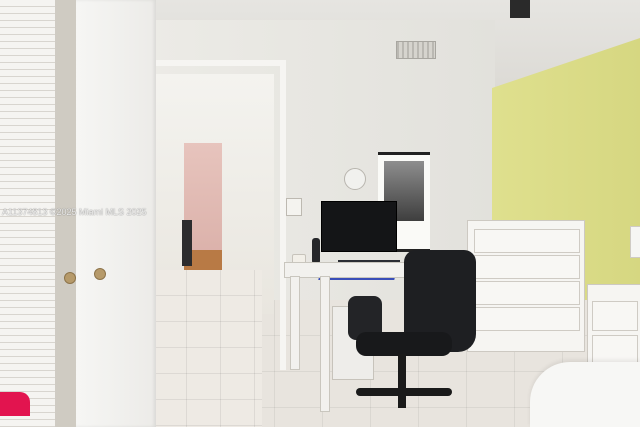  What do you see at coordinates (294, 207) in the screenshot?
I see `light-switch` at bounding box center [294, 207].